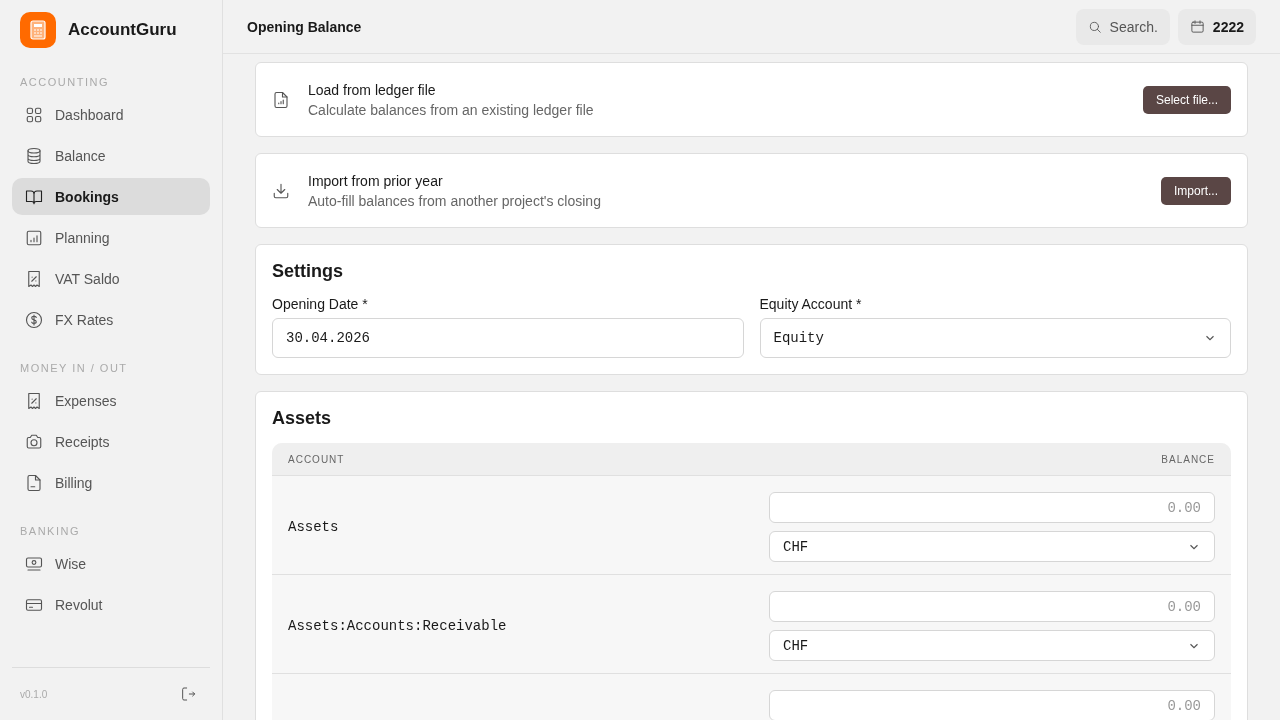 Image resolution: width=1280 pixels, height=720 pixels. Describe the element at coordinates (316, 459) in the screenshot. I see `column-header: ACCOUNT` at that location.